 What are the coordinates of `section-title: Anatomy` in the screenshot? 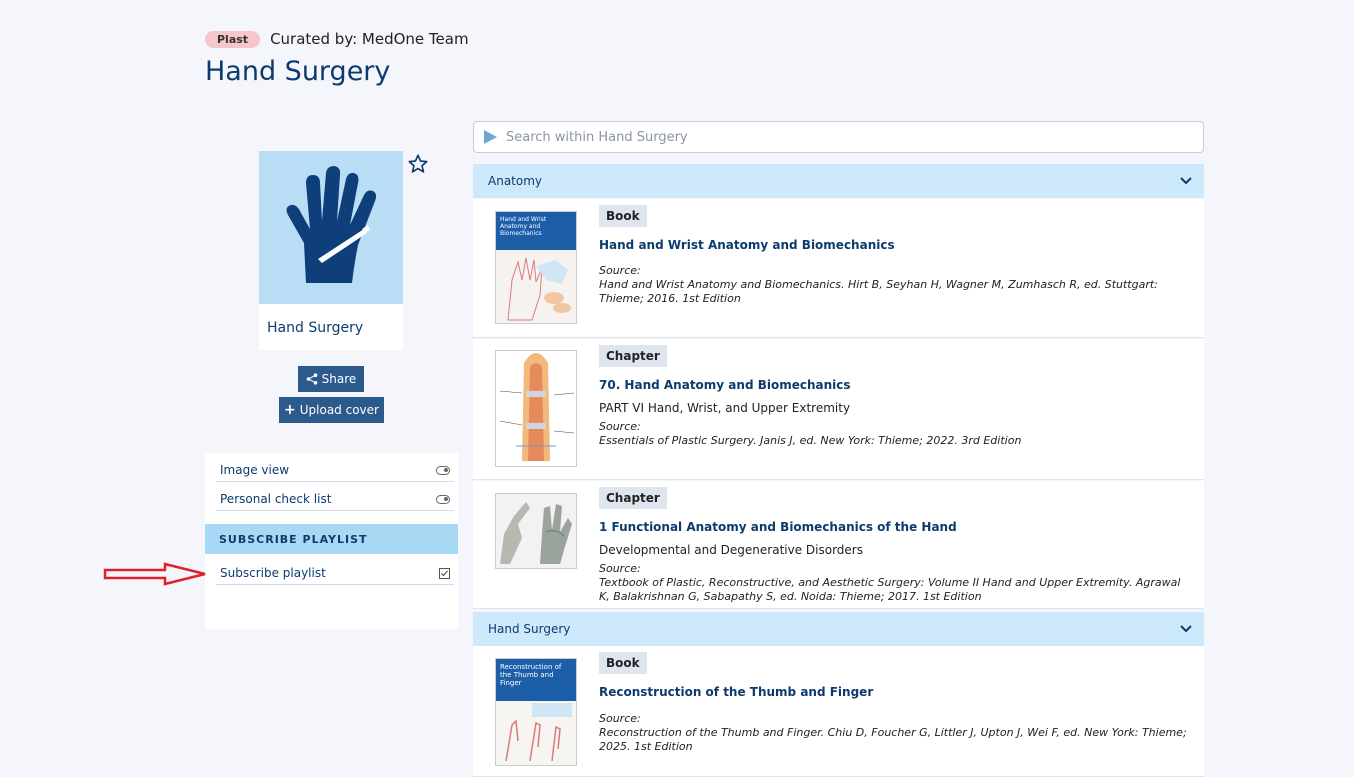 It's located at (515, 181).